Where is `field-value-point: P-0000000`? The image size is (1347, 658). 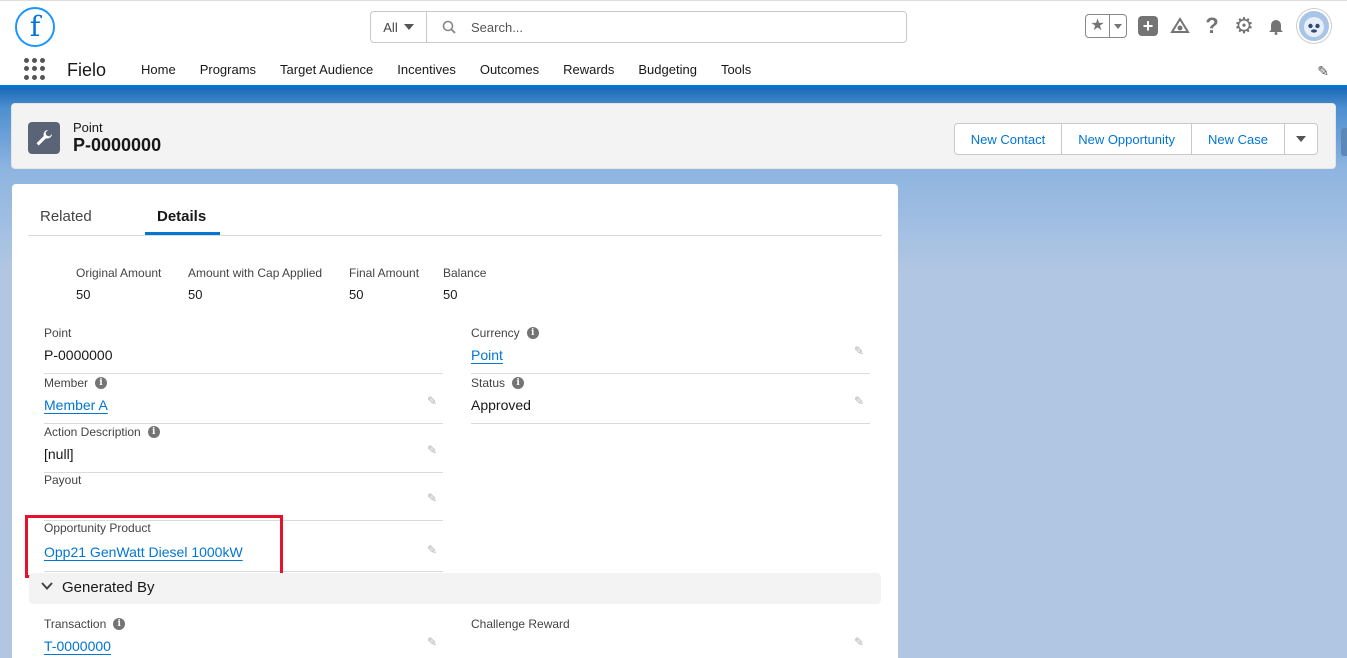
field-value-point: P-0000000 is located at coordinates (78, 355).